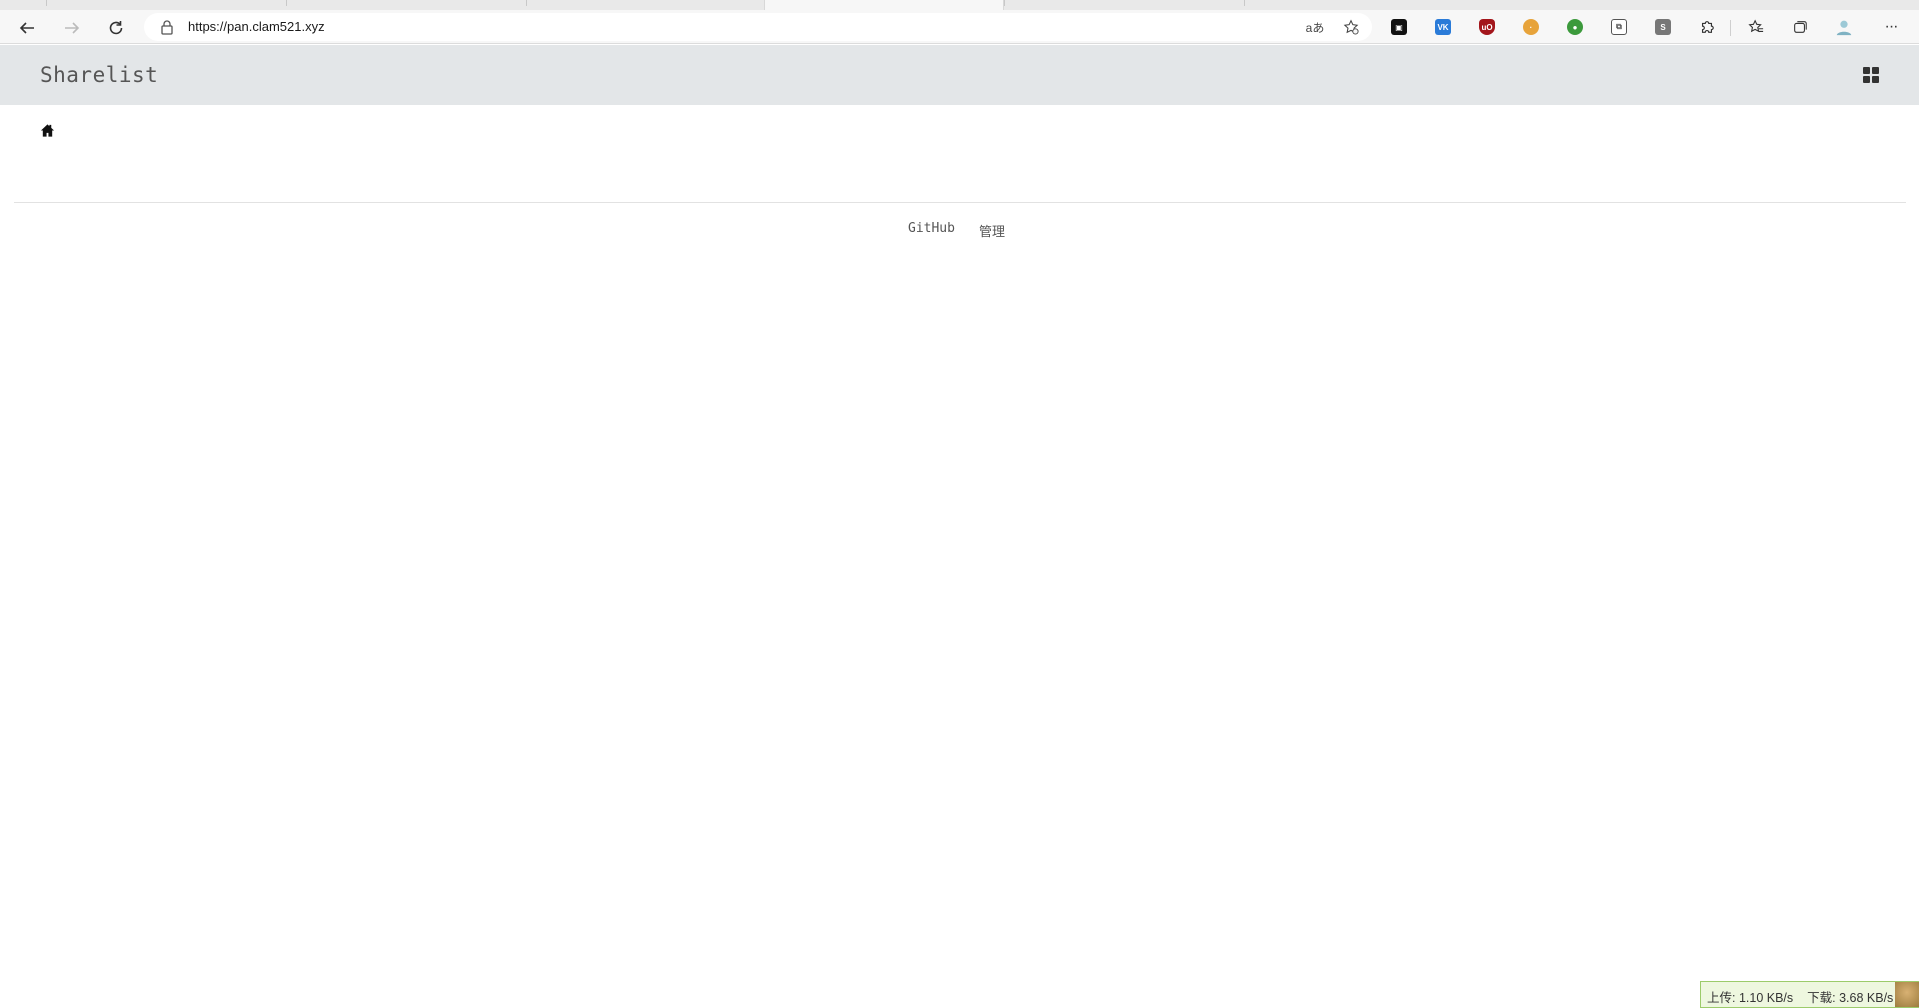 This screenshot has height=1008, width=1919. What do you see at coordinates (931, 230) in the screenshot?
I see `github-link: GitHub` at bounding box center [931, 230].